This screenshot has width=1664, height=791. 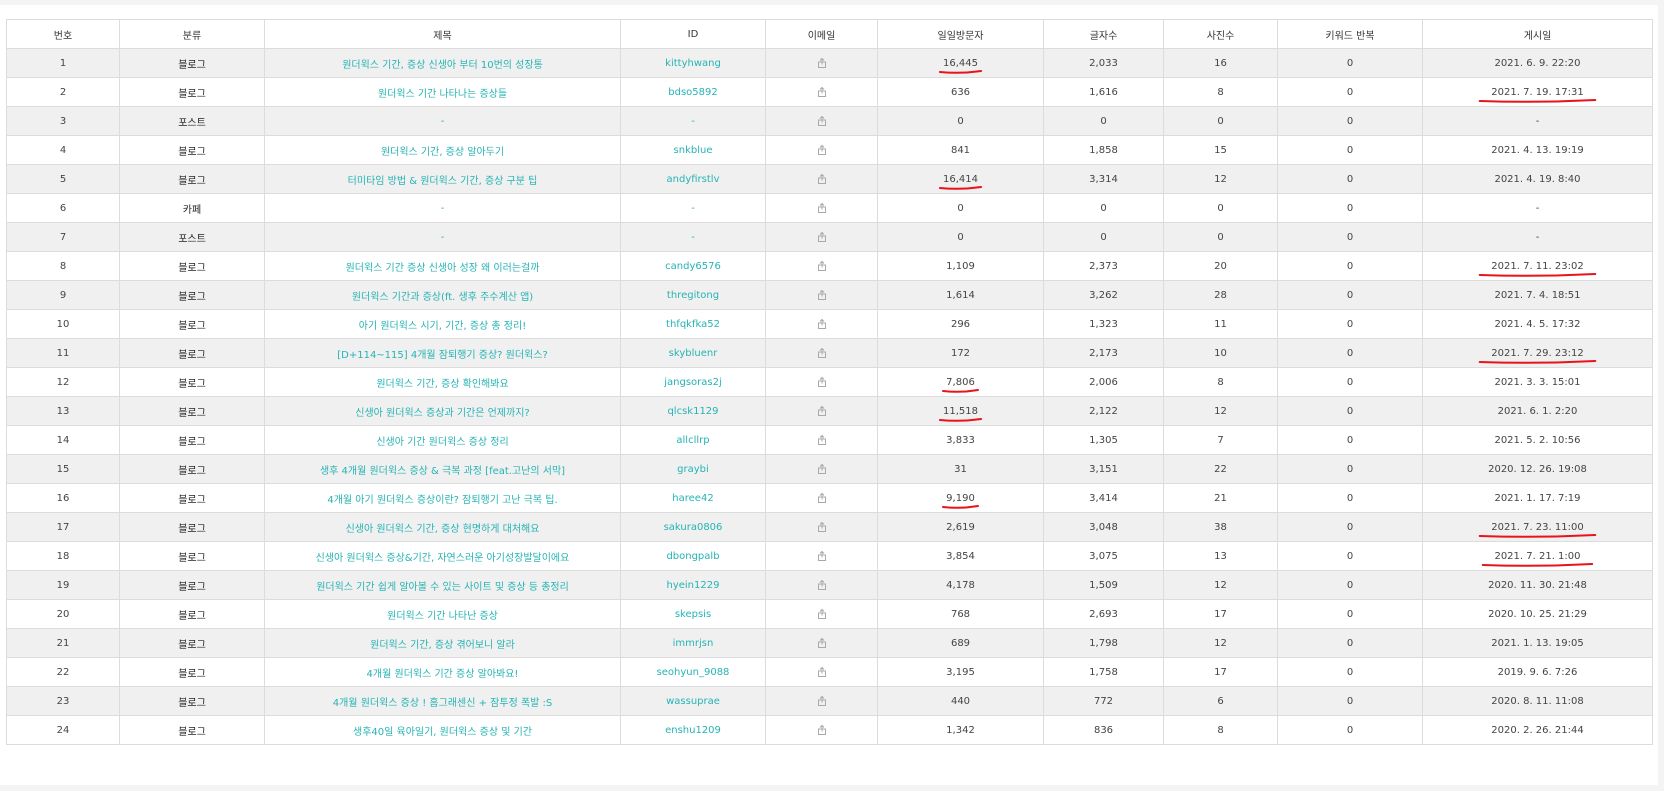 I want to click on cell-title-link: 4개월 아기 원더윅스 증상이란? 잠퇴행기 고난 극복 팁., so click(x=442, y=498).